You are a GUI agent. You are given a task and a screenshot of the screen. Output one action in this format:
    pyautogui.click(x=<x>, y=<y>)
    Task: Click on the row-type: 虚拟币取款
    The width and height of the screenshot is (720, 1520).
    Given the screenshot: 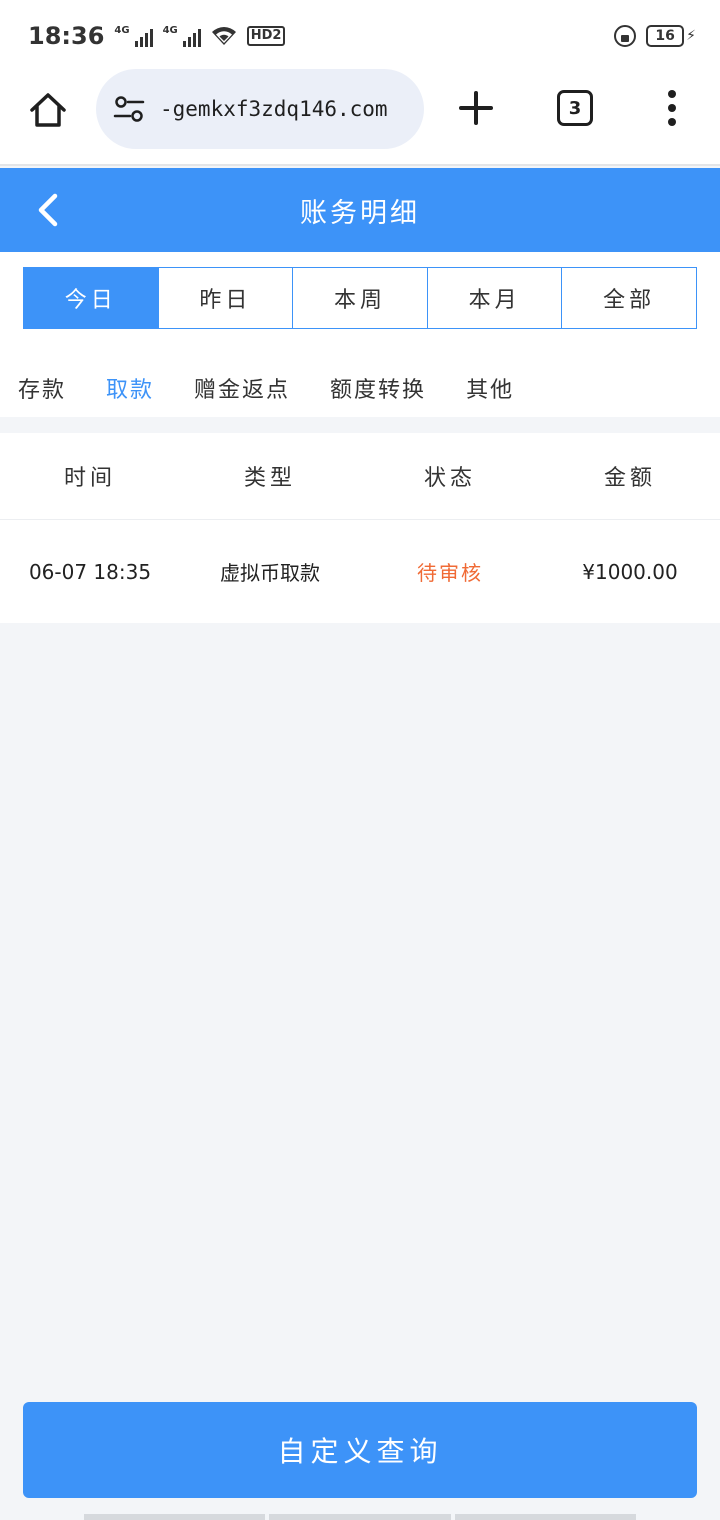 What is the action you would take?
    pyautogui.click(x=270, y=573)
    